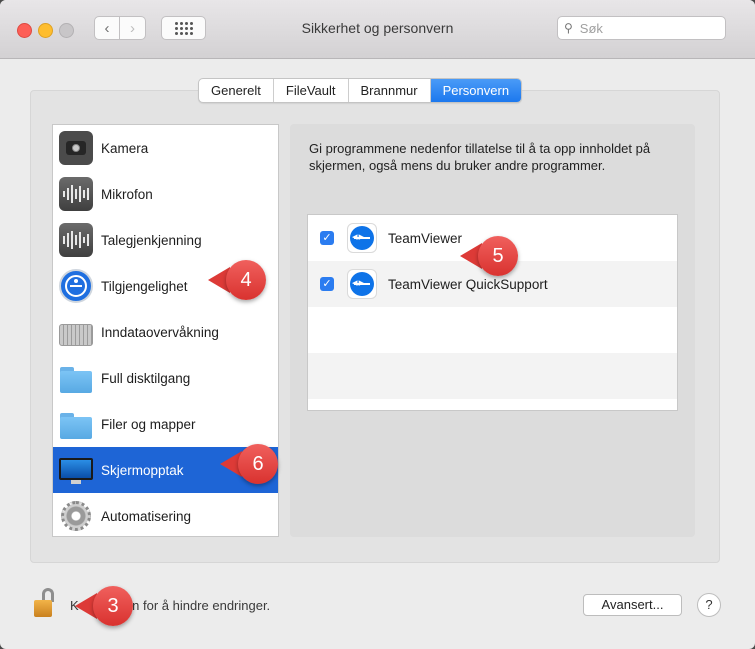  What do you see at coordinates (377, 29) in the screenshot?
I see `title-bar: ‹ › Sikkerhet og personvern ⚲` at bounding box center [377, 29].